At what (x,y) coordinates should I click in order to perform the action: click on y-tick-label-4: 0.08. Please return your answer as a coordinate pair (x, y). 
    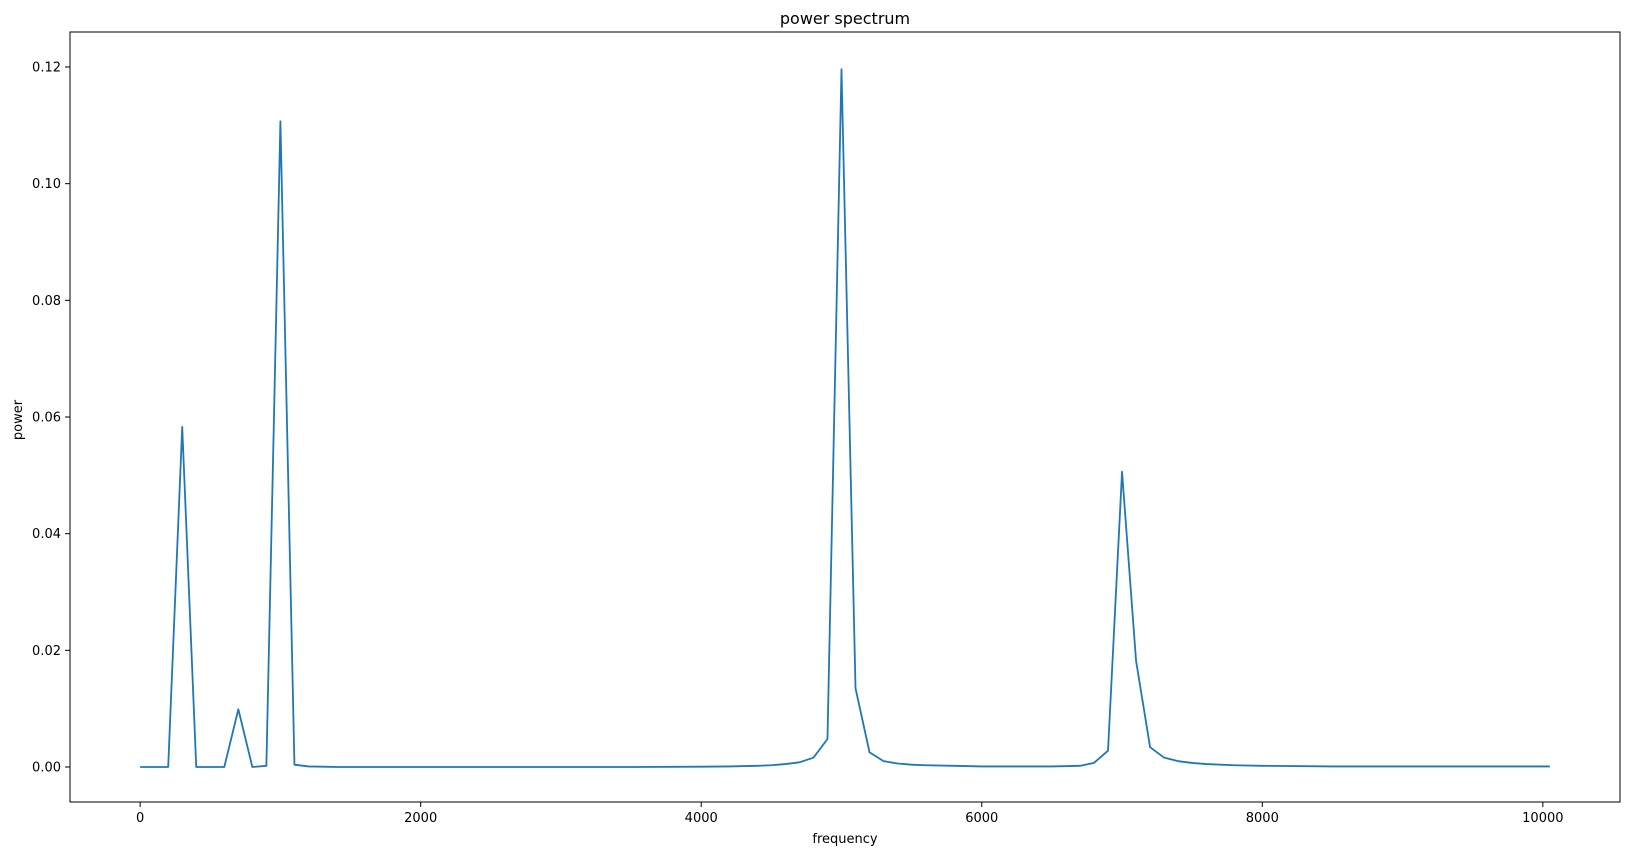
    Looking at the image, I should click on (46, 301).